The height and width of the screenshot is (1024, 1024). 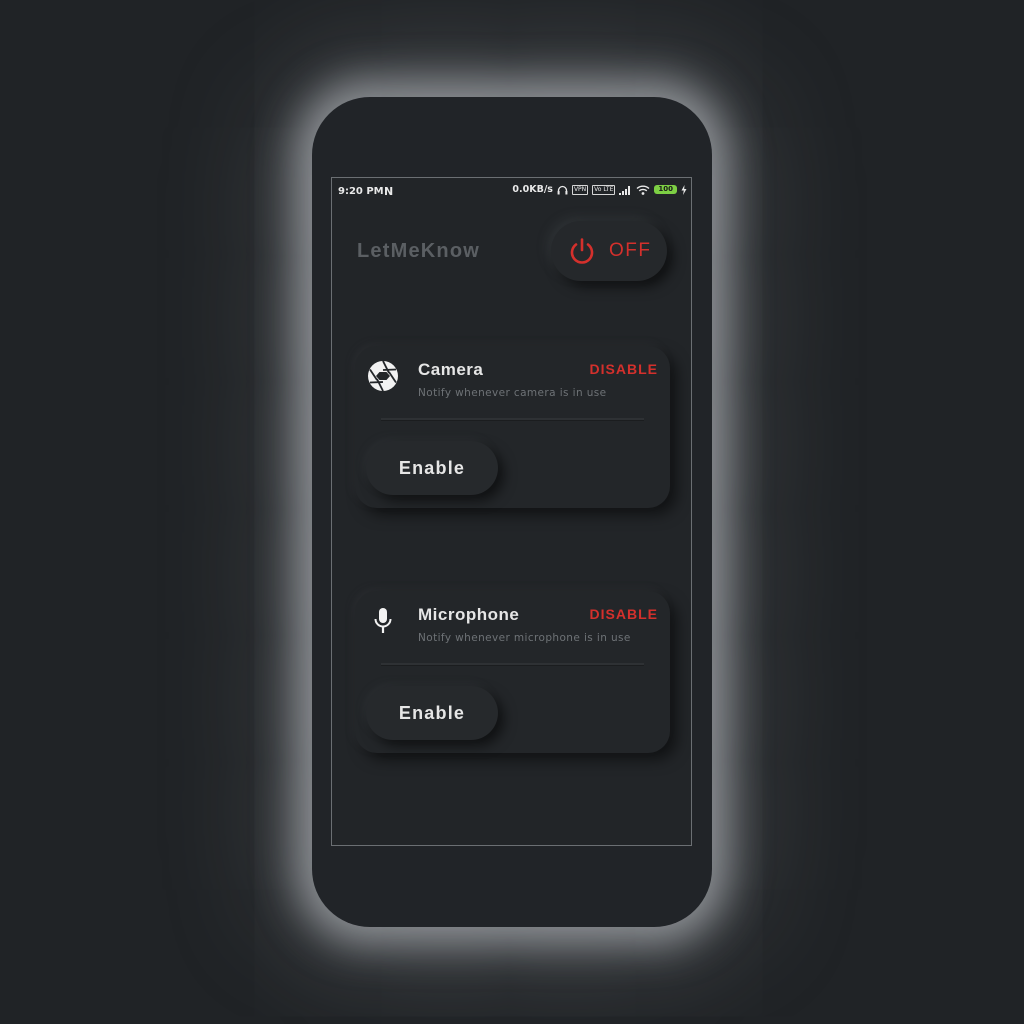 What do you see at coordinates (432, 468) in the screenshot?
I see `enable-camera-button: Enable` at bounding box center [432, 468].